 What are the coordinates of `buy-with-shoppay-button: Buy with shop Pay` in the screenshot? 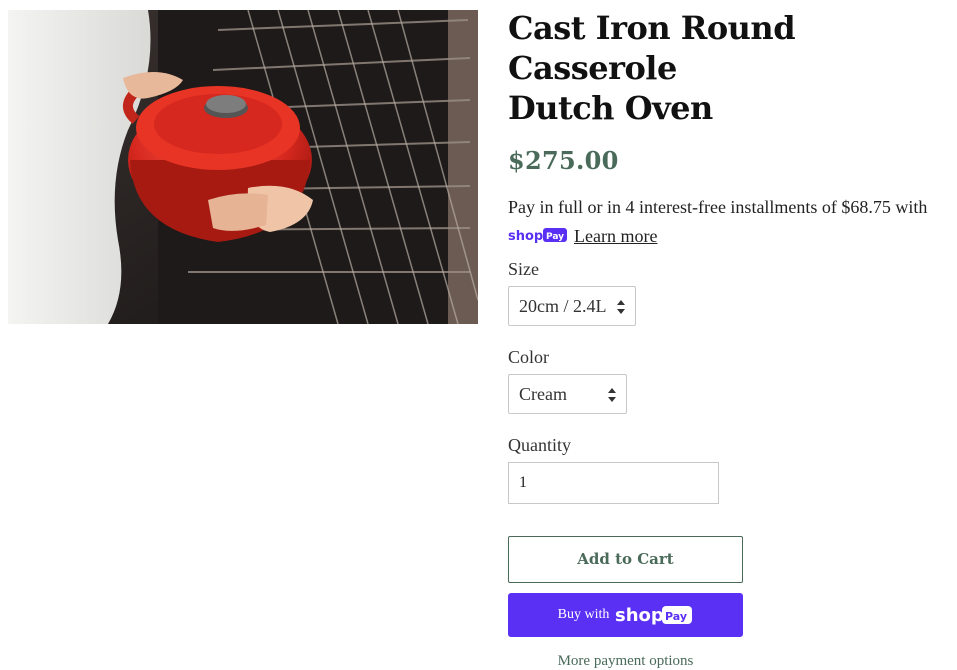 It's located at (625, 615).